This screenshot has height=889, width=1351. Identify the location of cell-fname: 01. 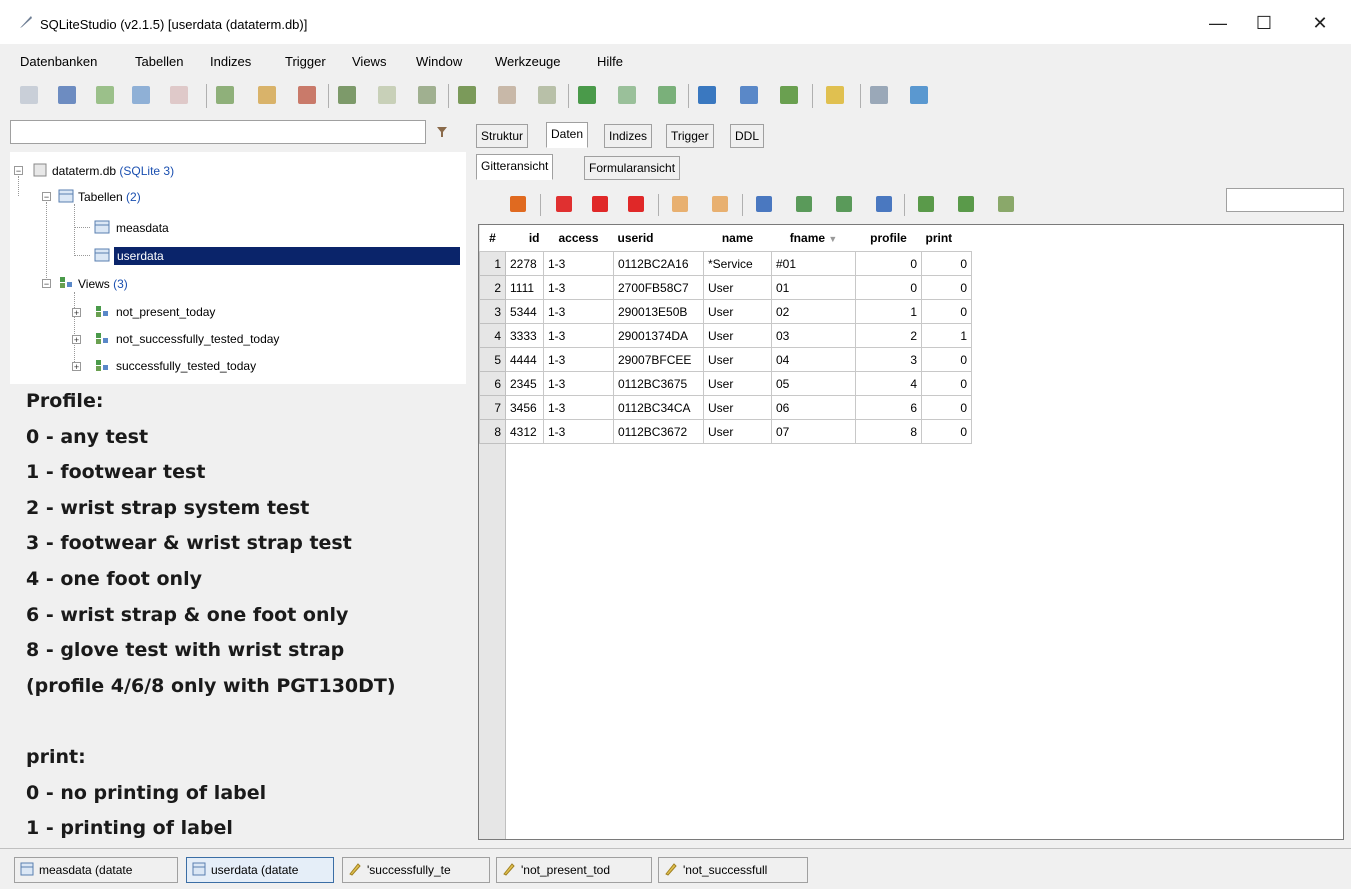
(813, 287).